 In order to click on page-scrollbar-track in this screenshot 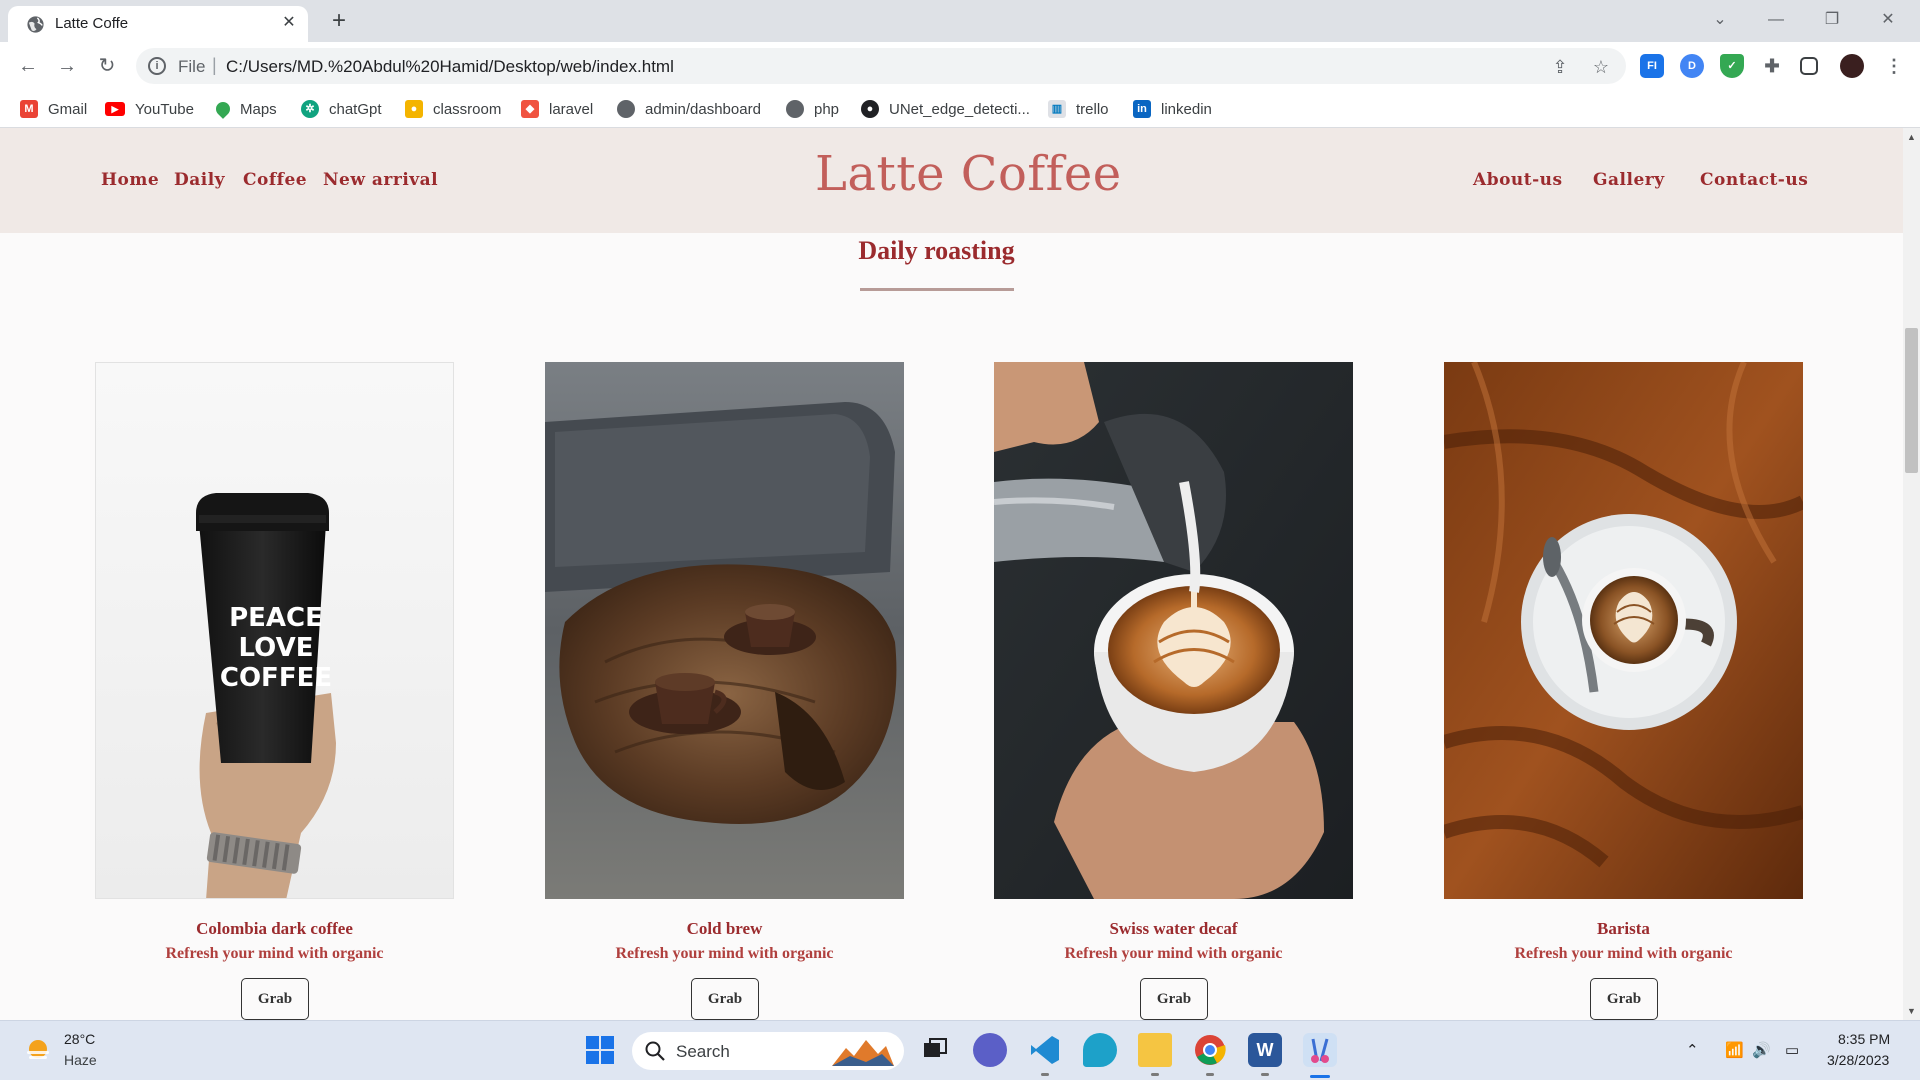, I will do `click(1911, 574)`.